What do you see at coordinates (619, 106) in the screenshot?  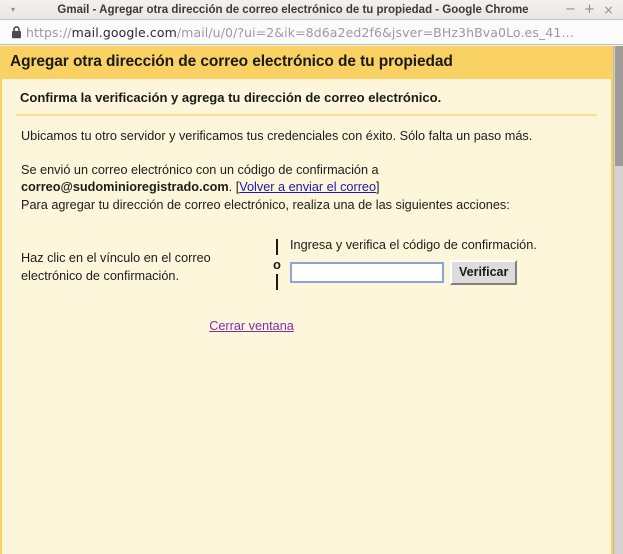 I see `scrollbar-thumb` at bounding box center [619, 106].